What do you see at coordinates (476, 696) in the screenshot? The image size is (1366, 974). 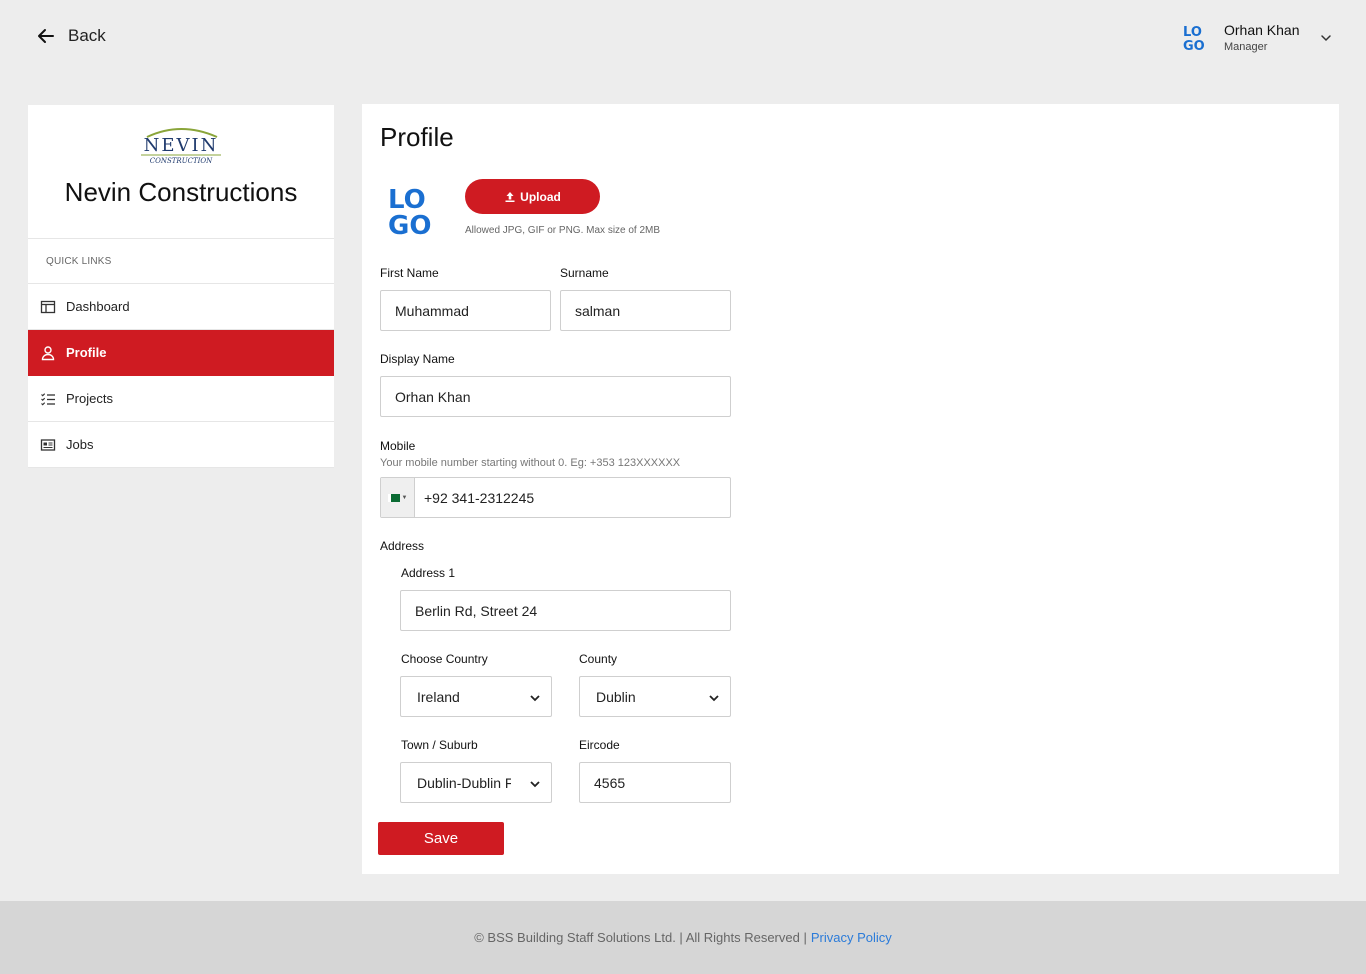 I see `country-select: Ireland` at bounding box center [476, 696].